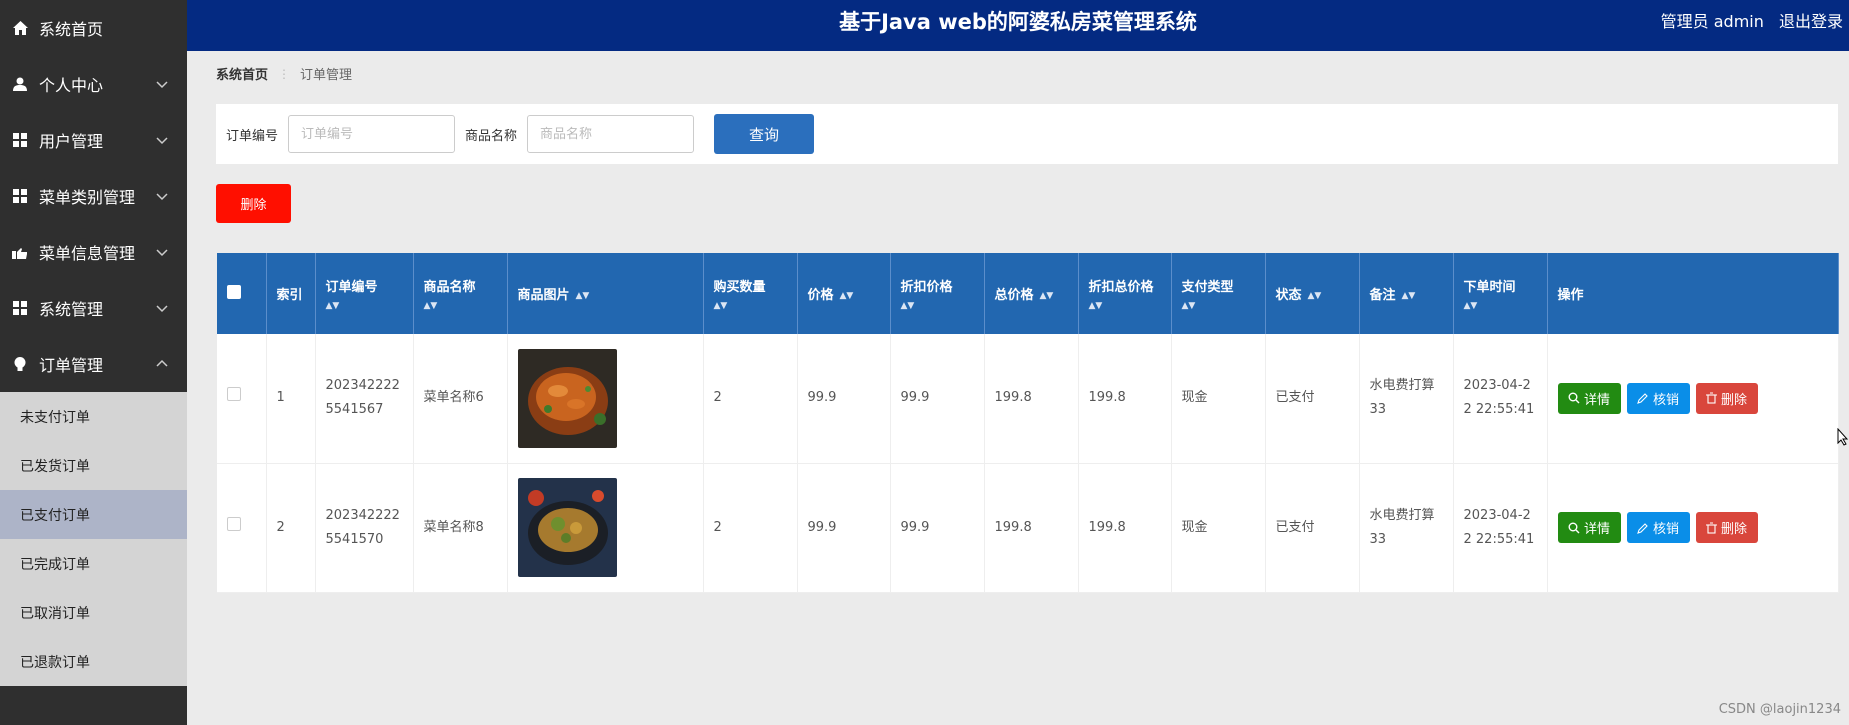 Image resolution: width=1849 pixels, height=725 pixels. I want to click on bulb-icon, so click(20, 364).